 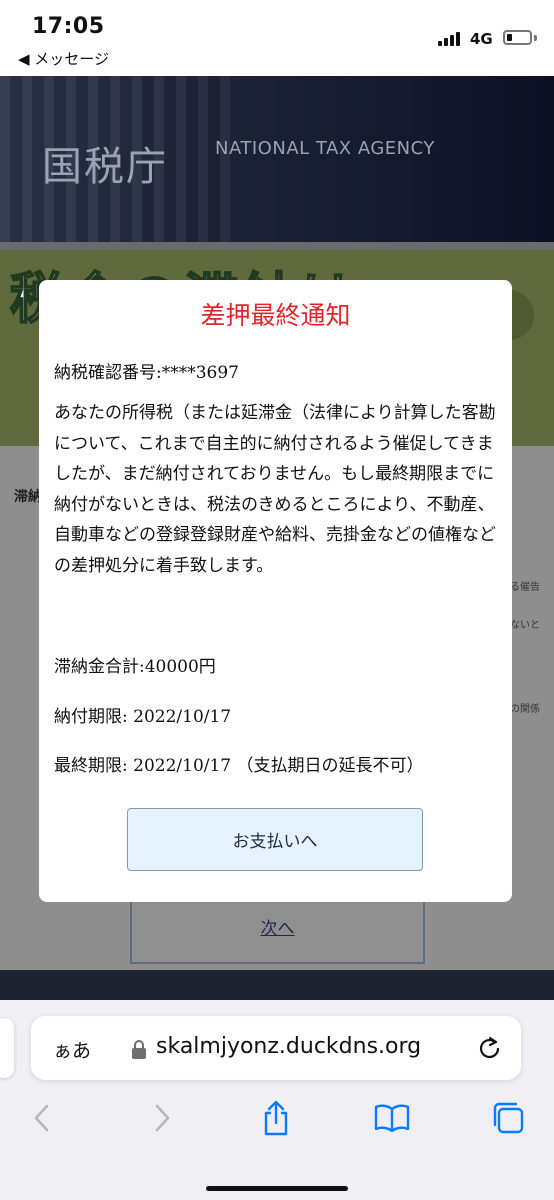 What do you see at coordinates (392, 1118) in the screenshot?
I see `bookmarks-icon` at bounding box center [392, 1118].